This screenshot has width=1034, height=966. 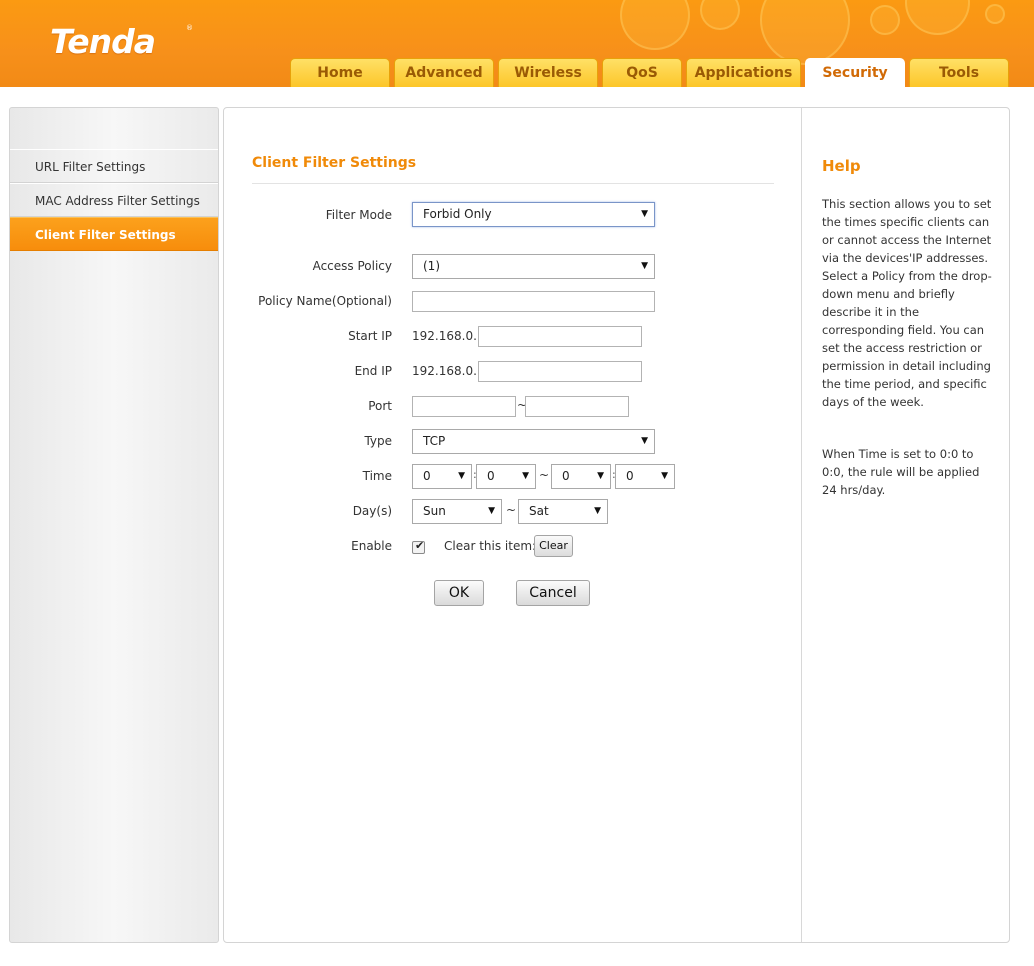 What do you see at coordinates (444, 336) in the screenshot?
I see `start-ip-prefix: 192.168.0.` at bounding box center [444, 336].